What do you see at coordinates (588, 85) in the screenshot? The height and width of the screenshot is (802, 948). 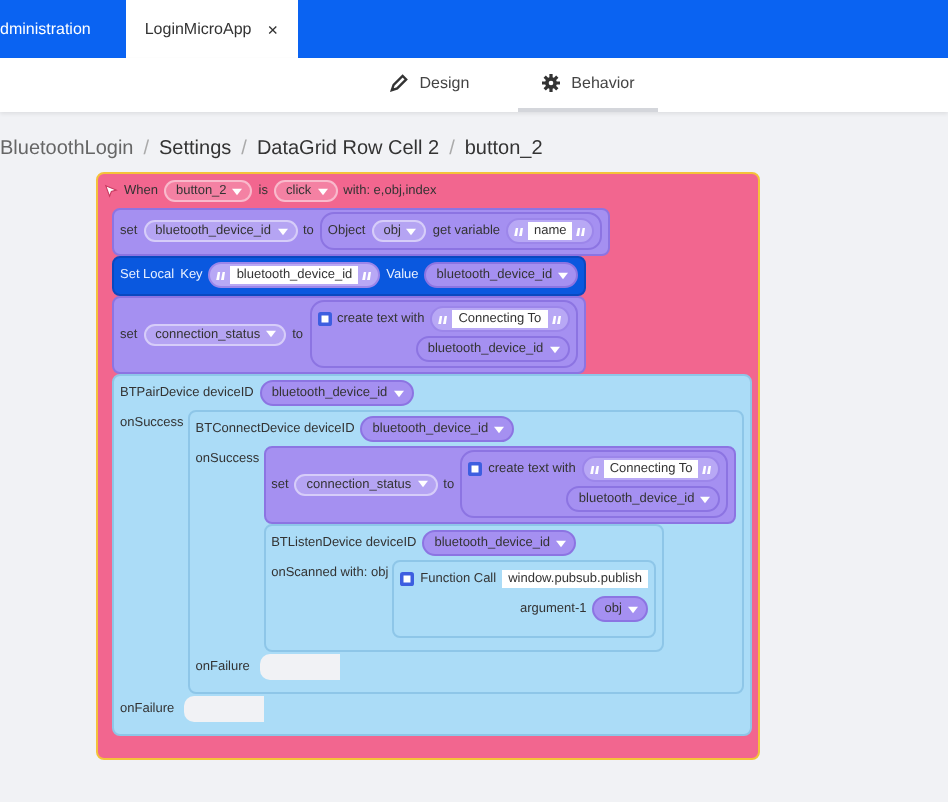 I see `view-tab: Behavior` at bounding box center [588, 85].